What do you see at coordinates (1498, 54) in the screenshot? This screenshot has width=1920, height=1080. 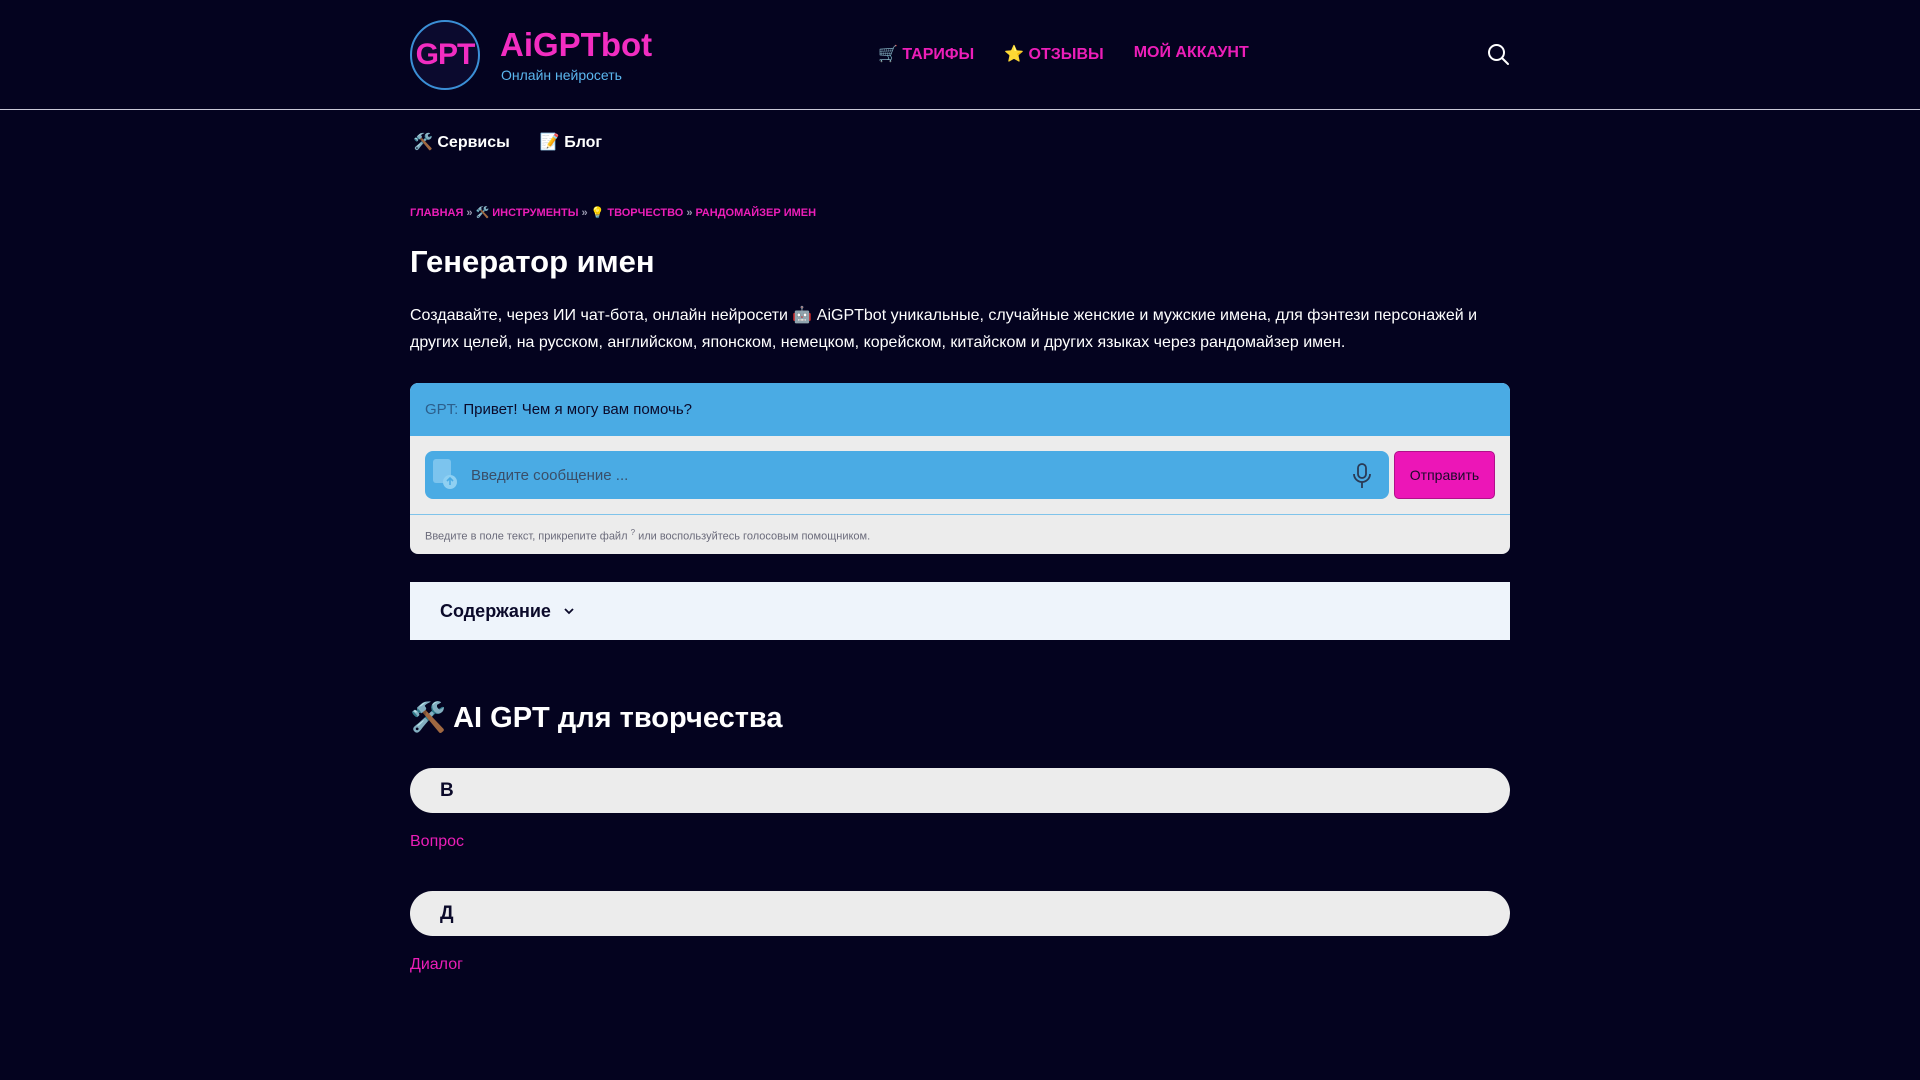 I see `search-icon` at bounding box center [1498, 54].